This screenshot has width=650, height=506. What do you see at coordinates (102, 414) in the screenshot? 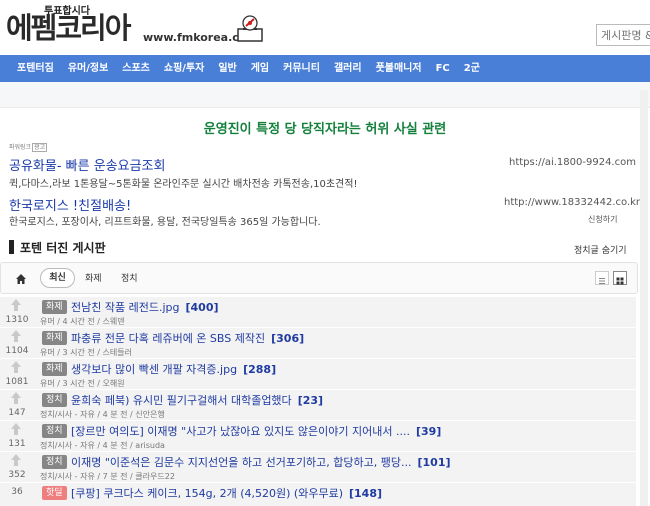
I see `post-meta: 정치/시사 - 자유 / 4 분 전 / 신안은행` at bounding box center [102, 414].